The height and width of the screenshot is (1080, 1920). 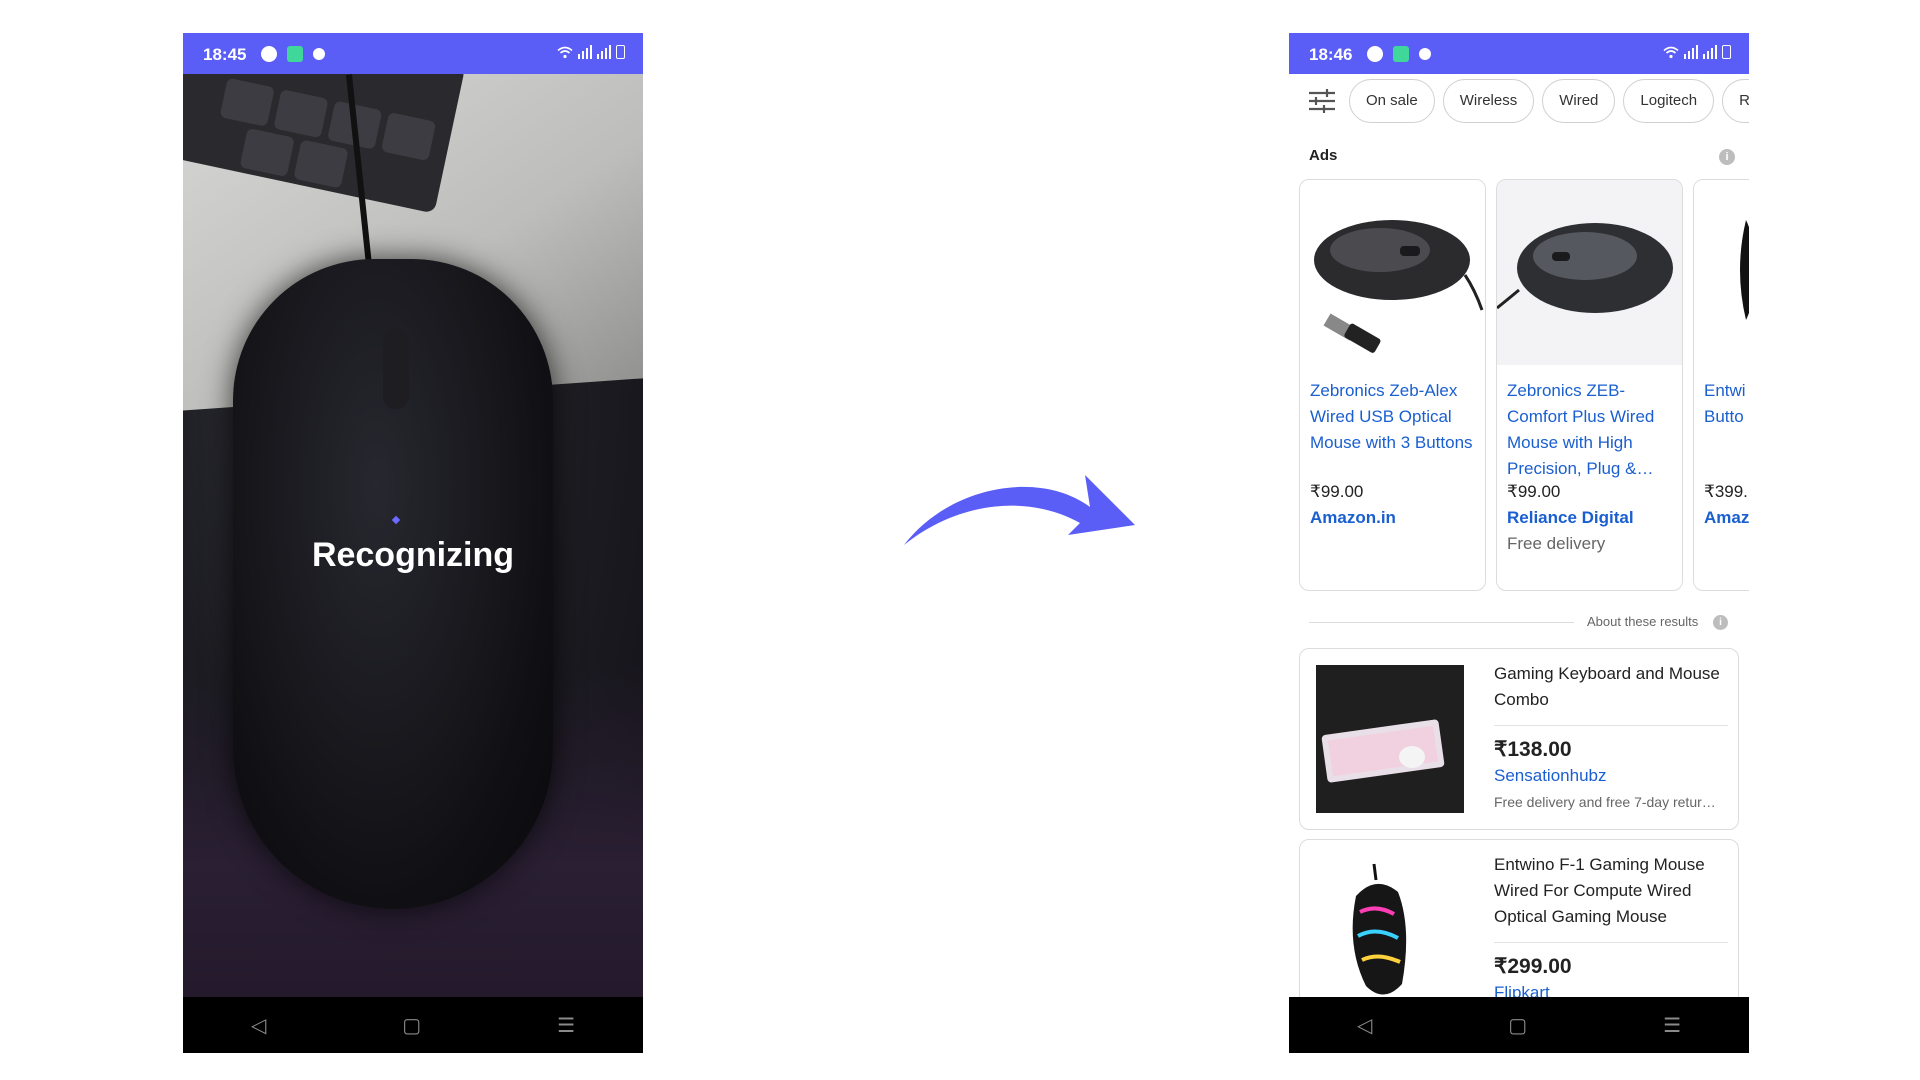 I want to click on filter-icon, so click(x=1322, y=101).